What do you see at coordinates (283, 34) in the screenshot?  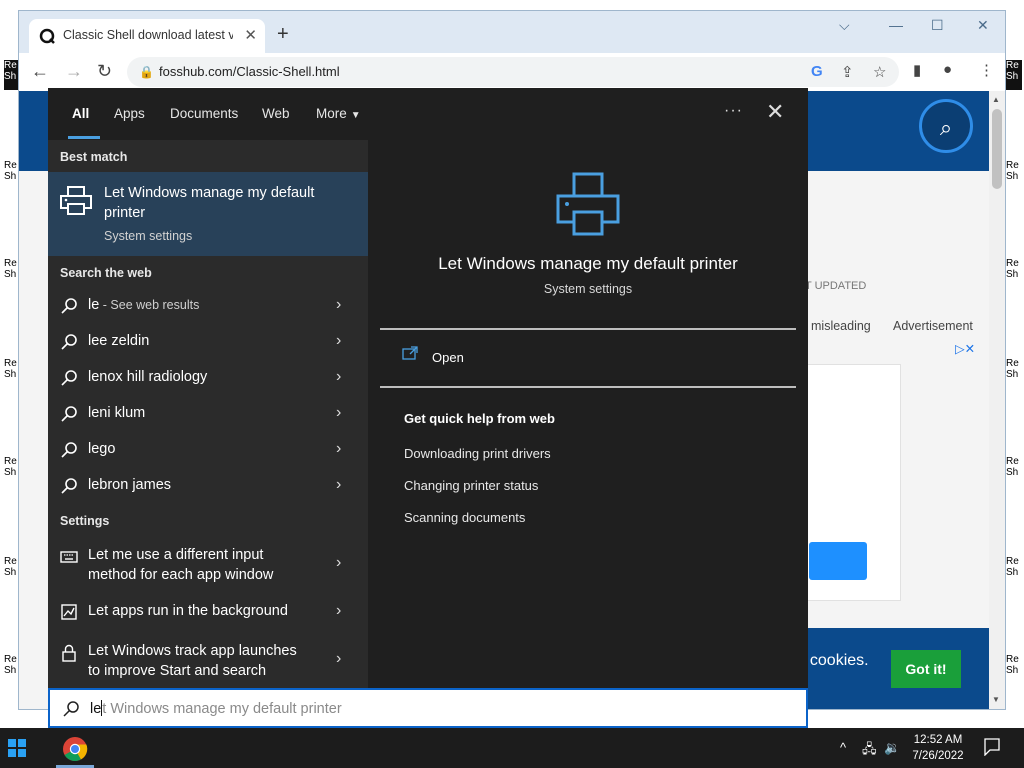 I see `new-tab-button: +` at bounding box center [283, 34].